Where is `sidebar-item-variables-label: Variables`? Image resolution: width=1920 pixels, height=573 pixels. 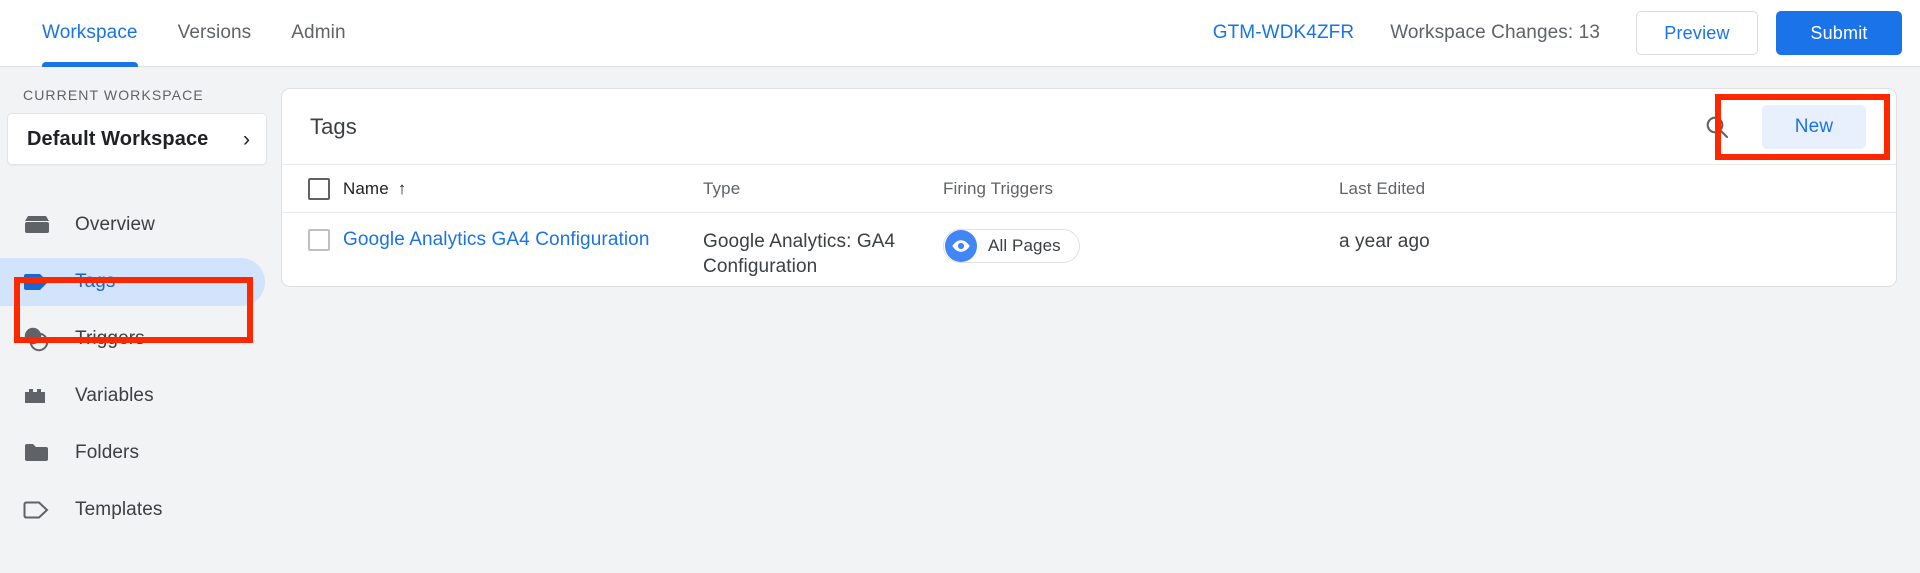 sidebar-item-variables-label: Variables is located at coordinates (114, 395).